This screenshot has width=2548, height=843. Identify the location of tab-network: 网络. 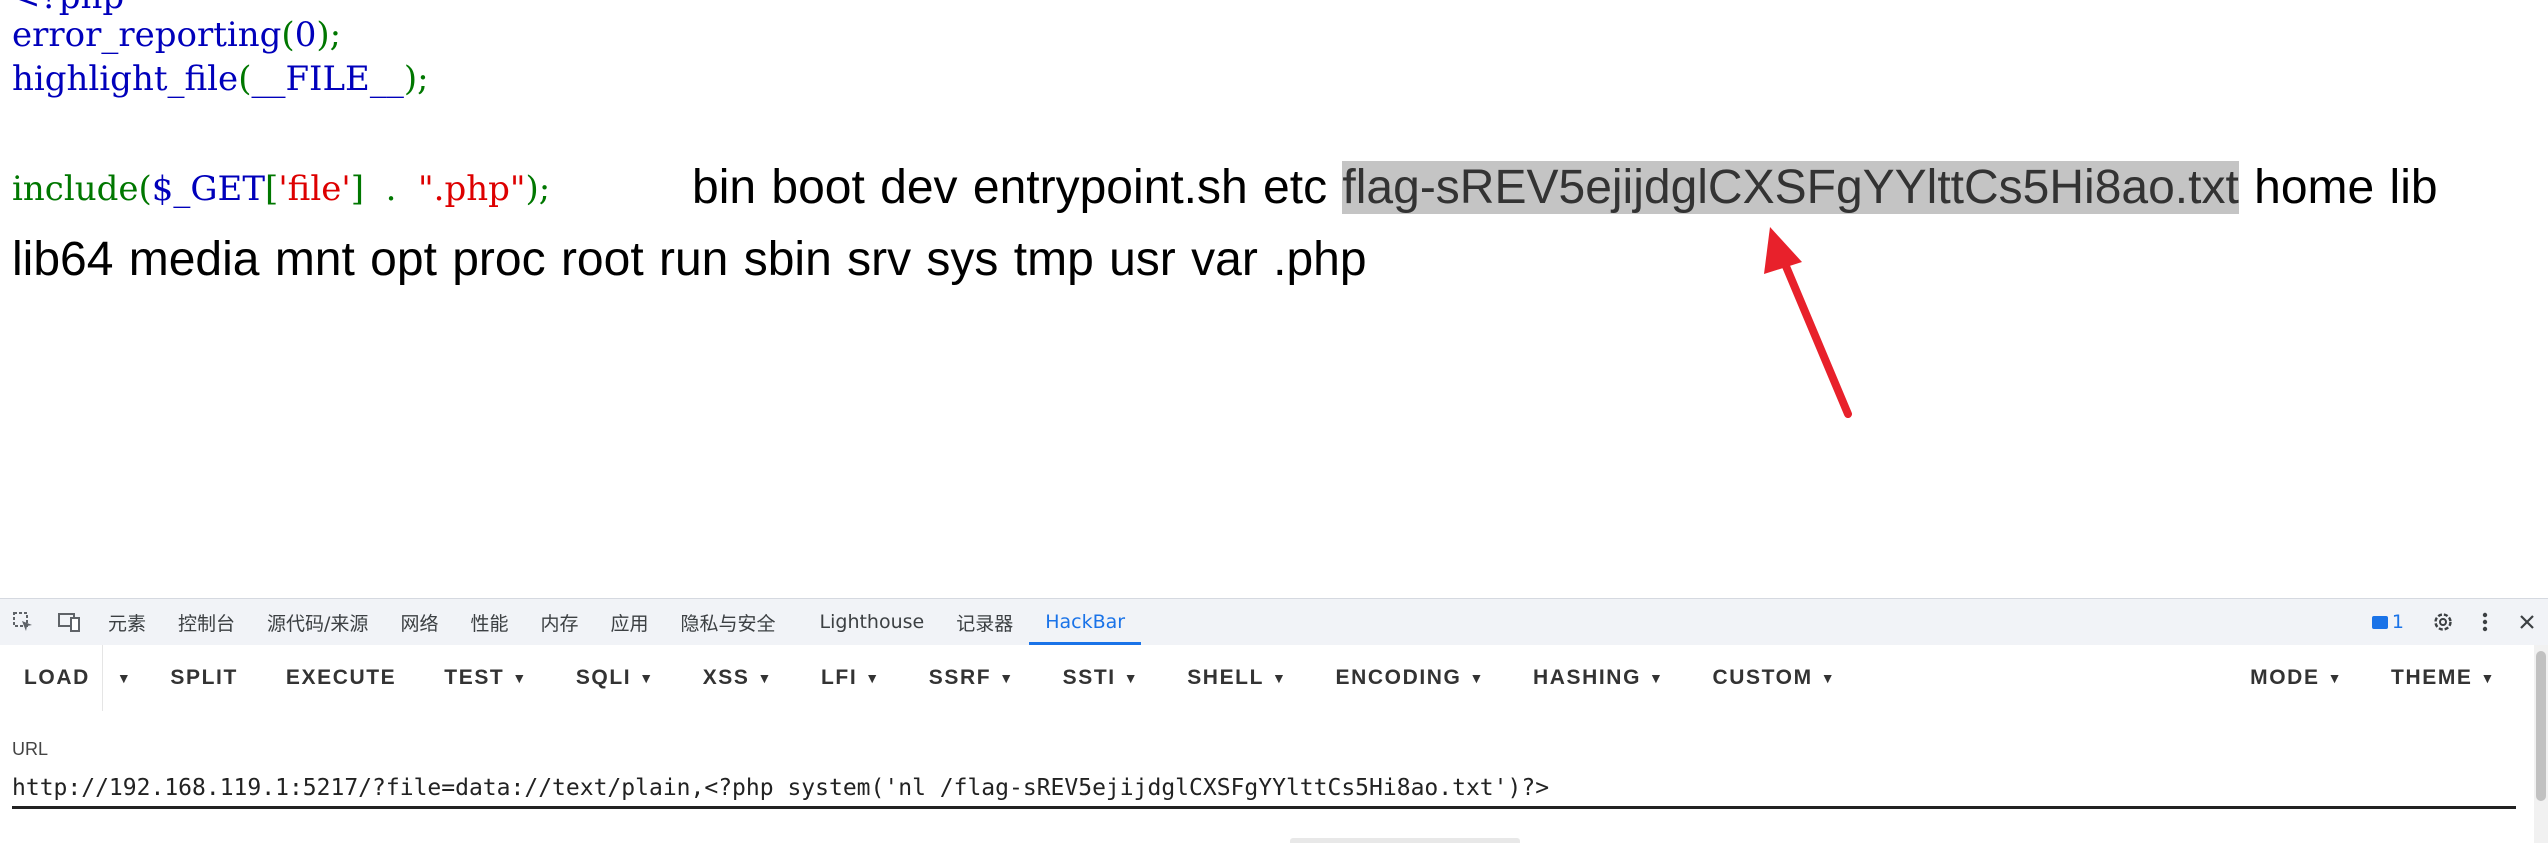
(419, 622).